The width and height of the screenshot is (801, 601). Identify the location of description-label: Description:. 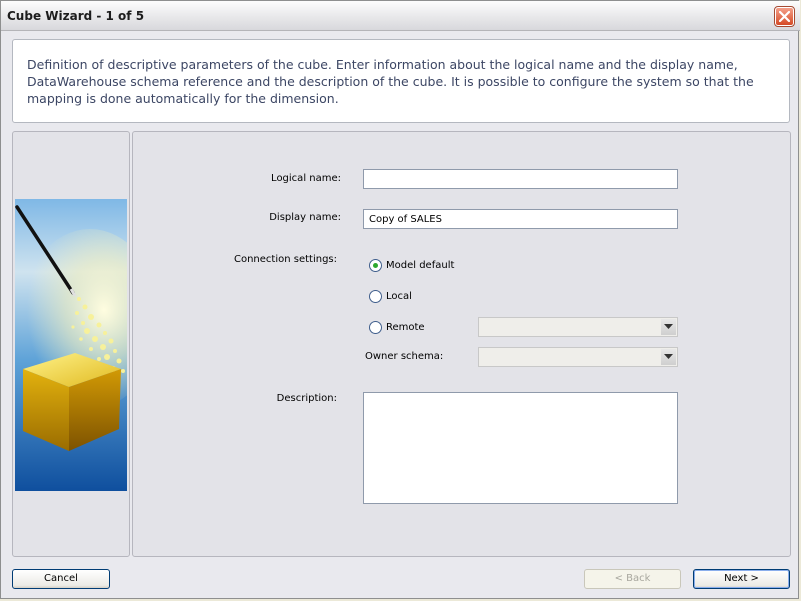
(306, 398).